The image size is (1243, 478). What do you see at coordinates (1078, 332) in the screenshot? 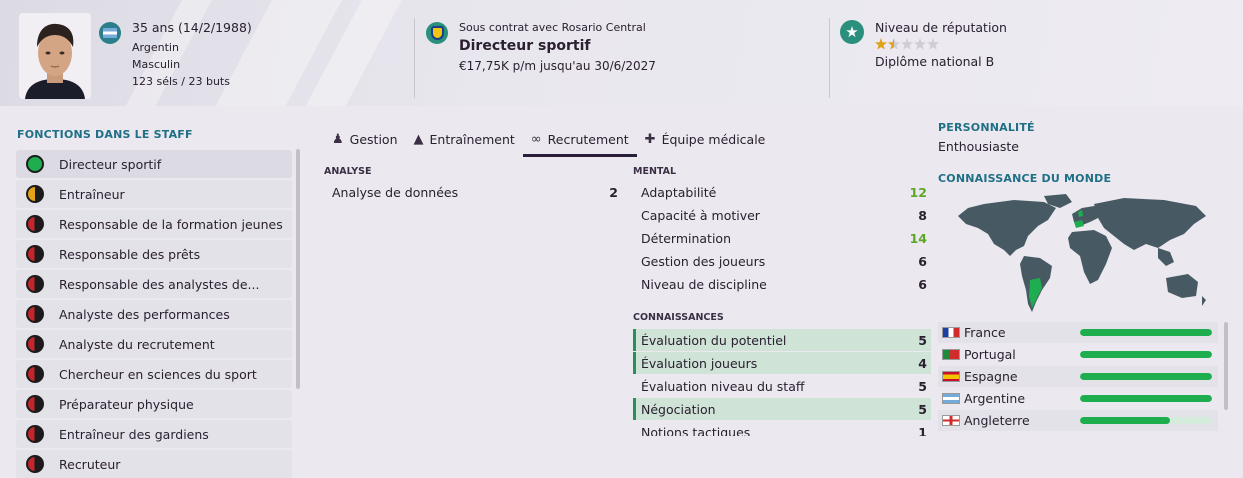
I see `nation-knowledge-row: France` at bounding box center [1078, 332].